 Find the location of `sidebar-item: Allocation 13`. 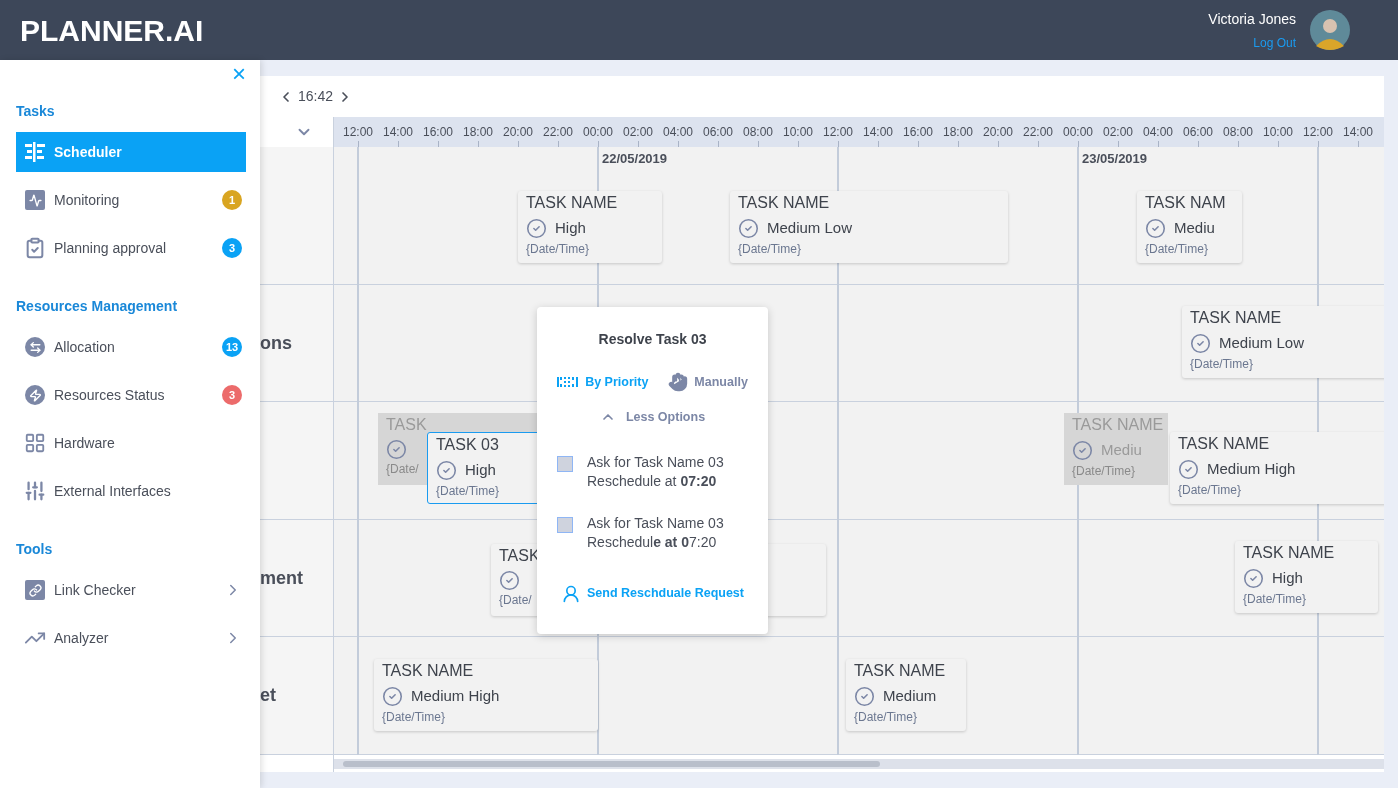

sidebar-item: Allocation 13 is located at coordinates (131, 347).